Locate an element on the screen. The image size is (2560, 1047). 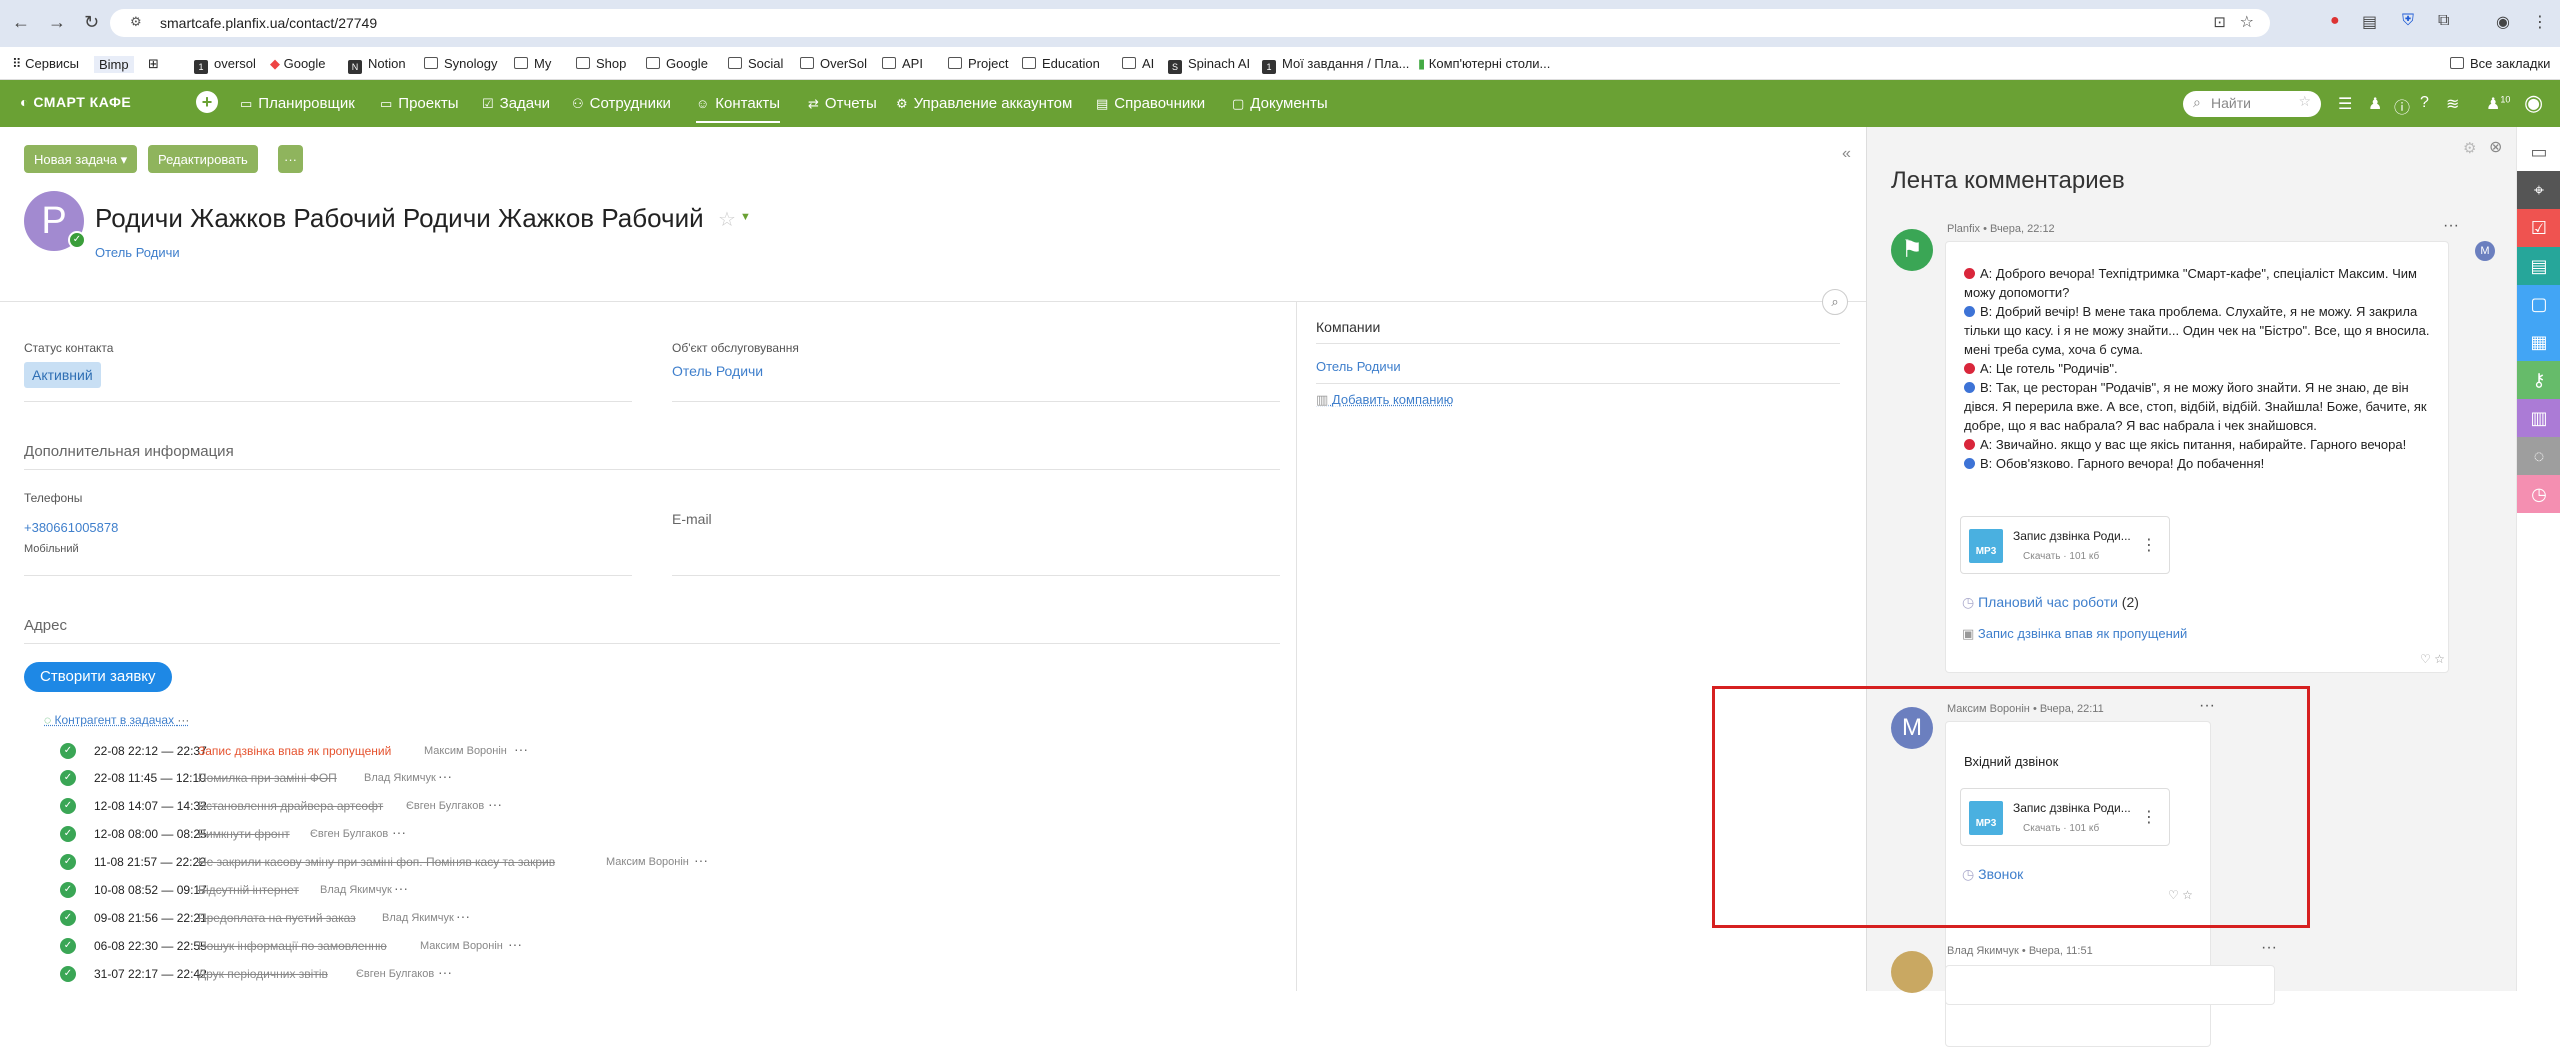
bookmark-google: ◆ Google is located at coordinates (298, 64).